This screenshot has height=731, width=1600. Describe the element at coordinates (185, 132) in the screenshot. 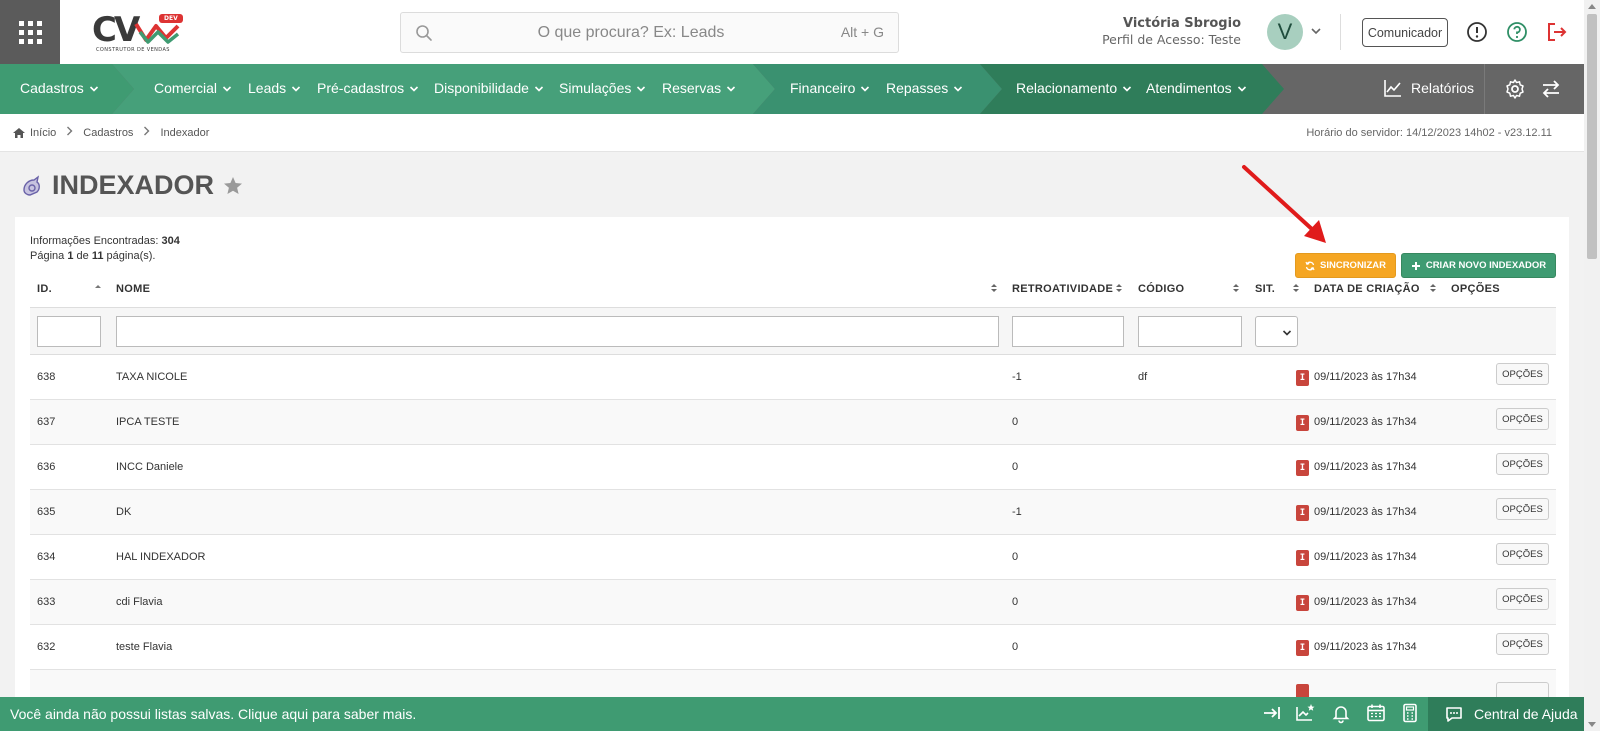

I see `breadcrumb-current: Indexador` at that location.